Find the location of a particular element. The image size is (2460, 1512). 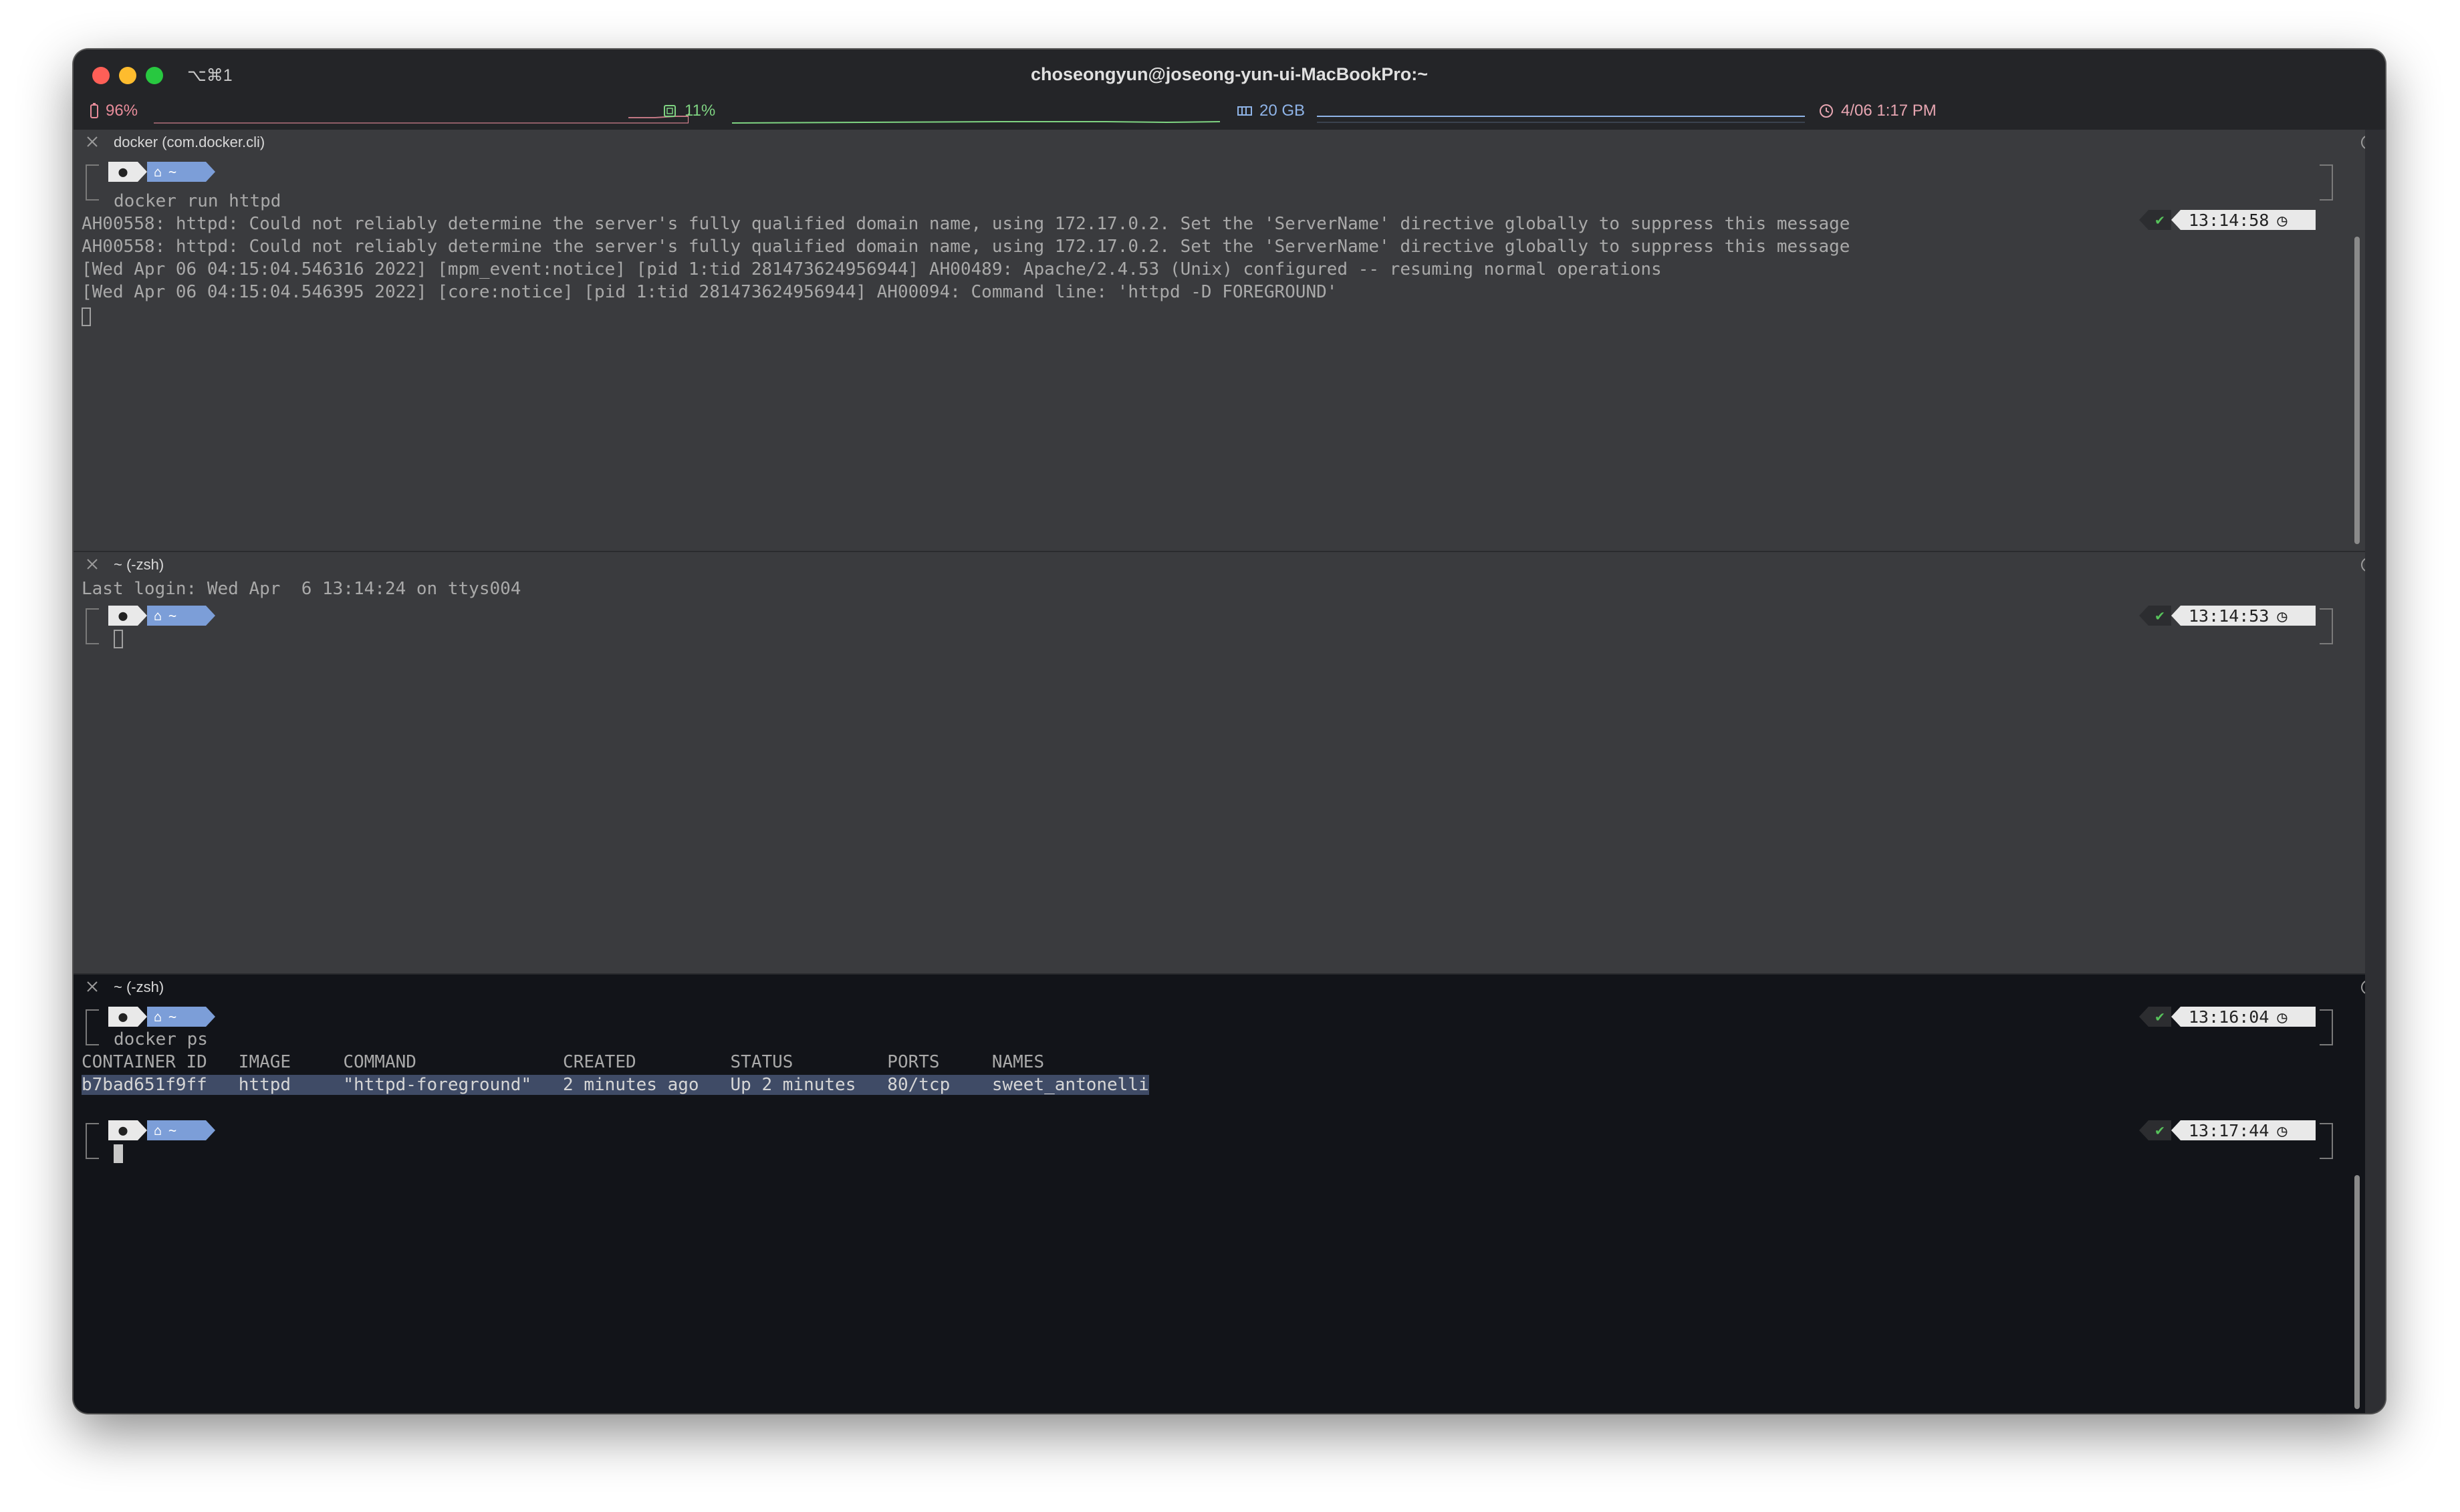

prompt-time: 13:17:44 ◷ is located at coordinates (2248, 1130).